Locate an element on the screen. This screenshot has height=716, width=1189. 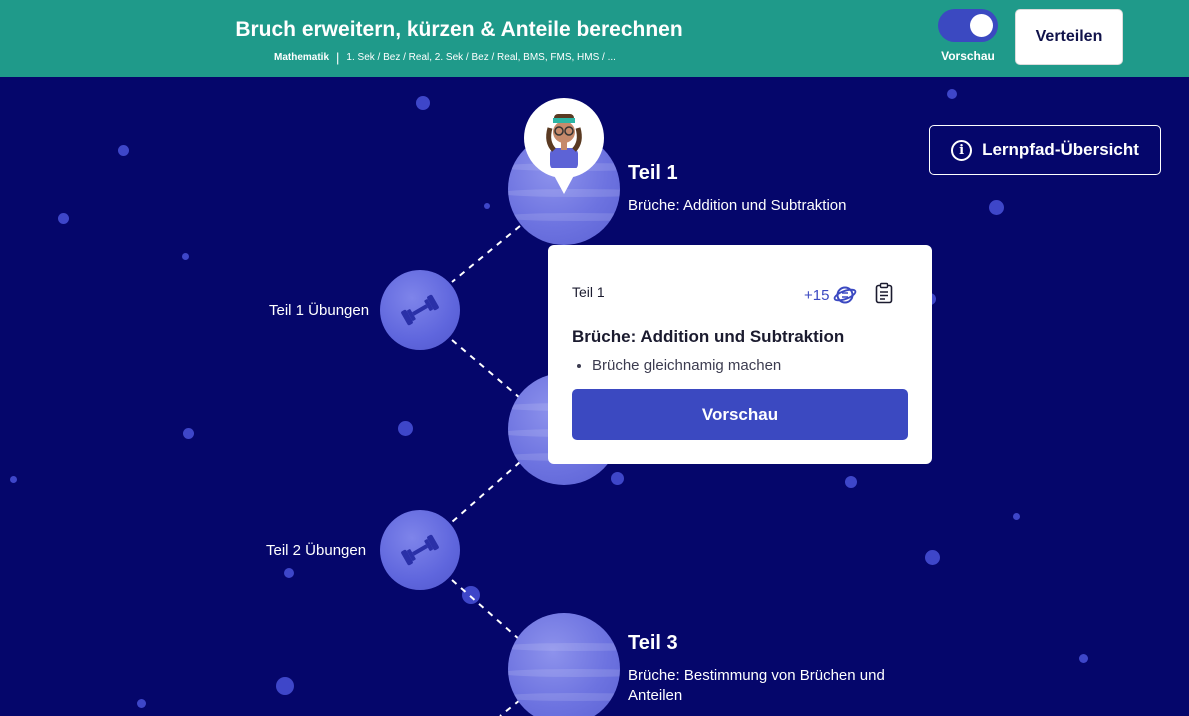
teil-2-uebungen-label: Teil 2 Übungen is located at coordinates (316, 550).